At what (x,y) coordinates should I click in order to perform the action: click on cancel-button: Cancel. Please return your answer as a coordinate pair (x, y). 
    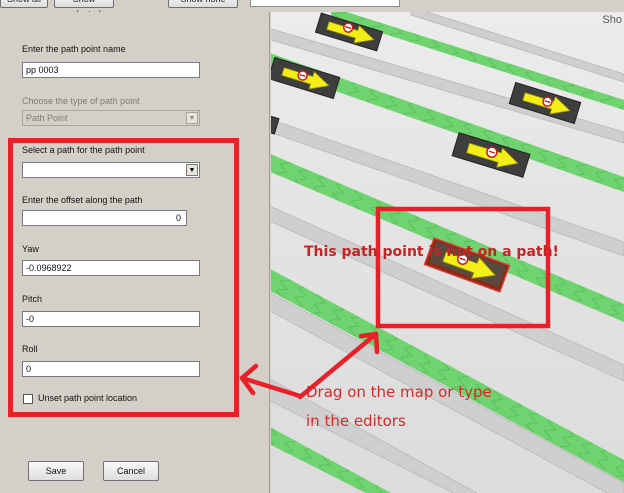
    Looking at the image, I should click on (131, 471).